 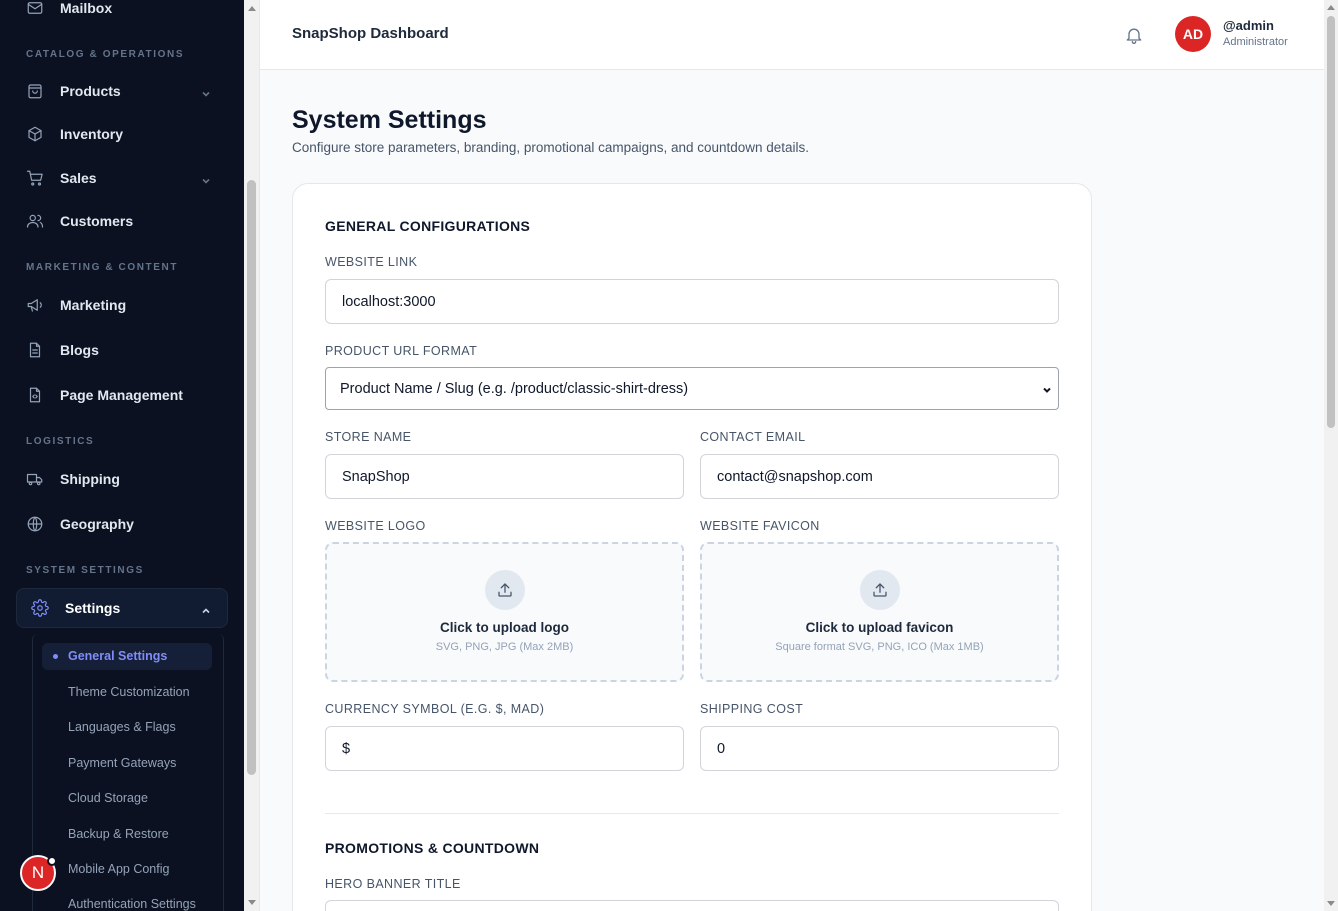 What do you see at coordinates (35, 524) in the screenshot?
I see `globe-icon` at bounding box center [35, 524].